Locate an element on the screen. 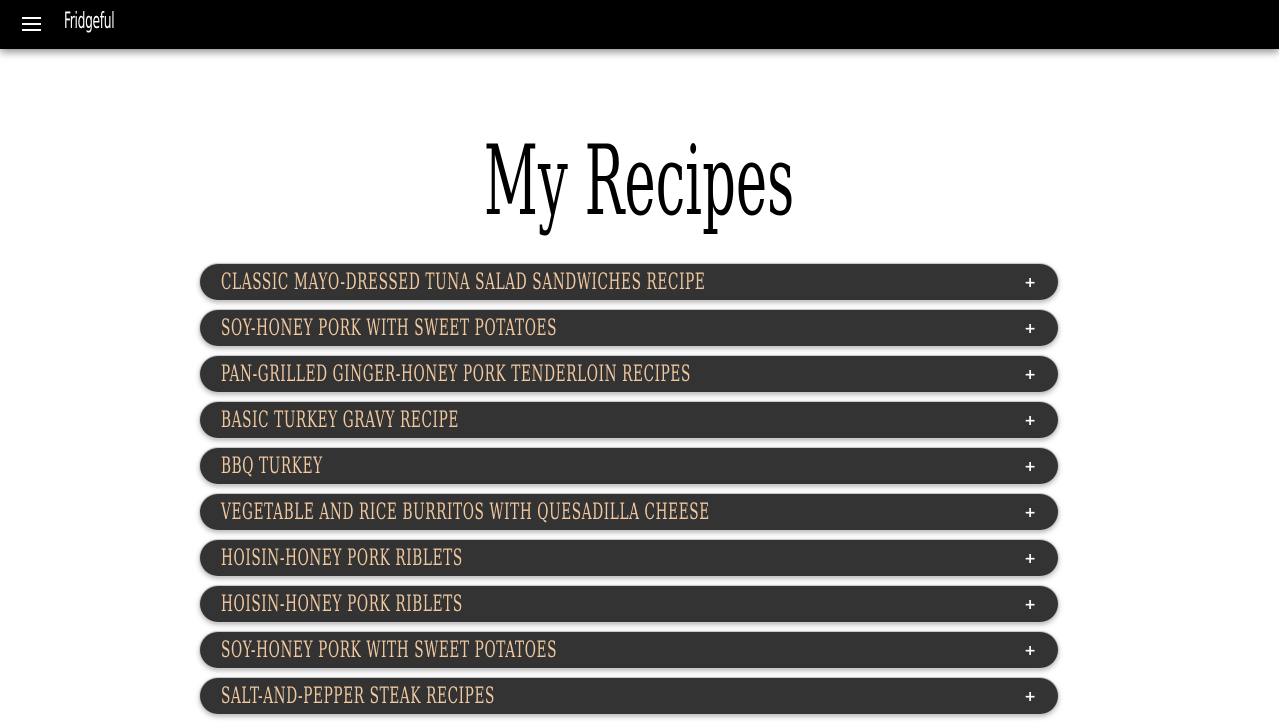 This screenshot has height=725, width=1279. recipe-name: Salt-and-Pepper Steak Recipes is located at coordinates (358, 696).